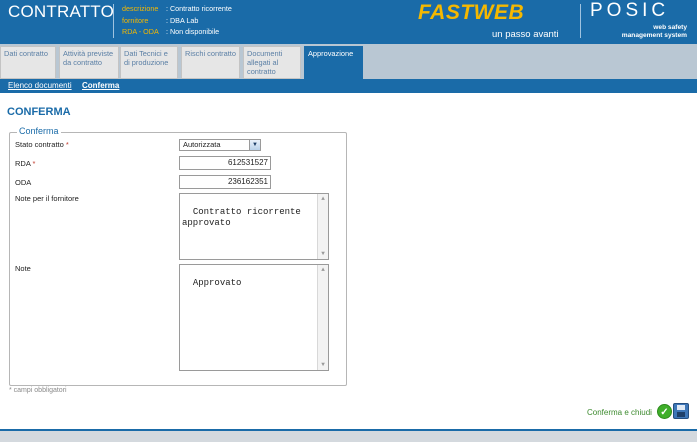  I want to click on check-circle-icon: ✓, so click(664, 411).